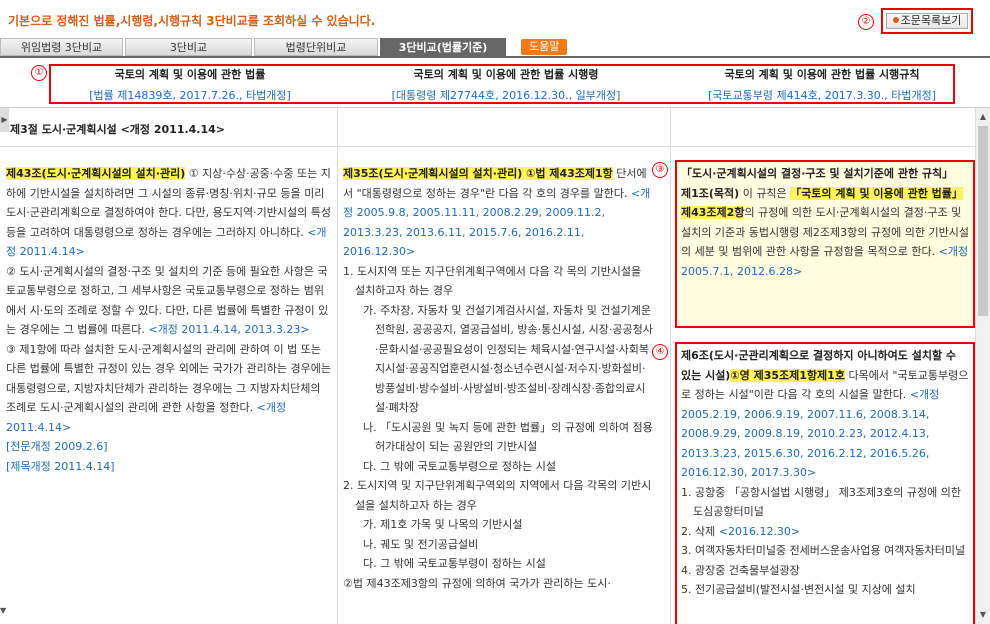 This screenshot has height=624, width=990. I want to click on info-text: 기본으로 정해진 법률,시행령,시행규칙 3단비교를 조회하실 수 있습니다., so click(192, 21).